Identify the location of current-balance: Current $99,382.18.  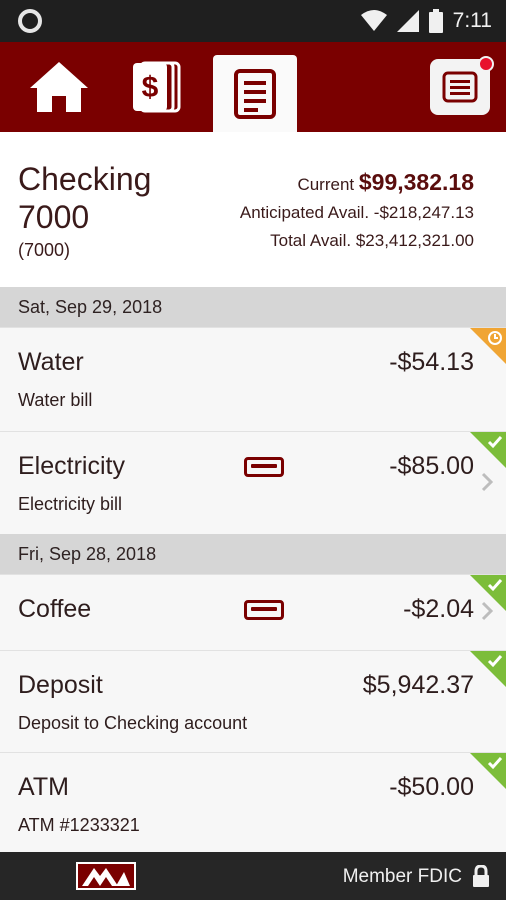
(385, 182).